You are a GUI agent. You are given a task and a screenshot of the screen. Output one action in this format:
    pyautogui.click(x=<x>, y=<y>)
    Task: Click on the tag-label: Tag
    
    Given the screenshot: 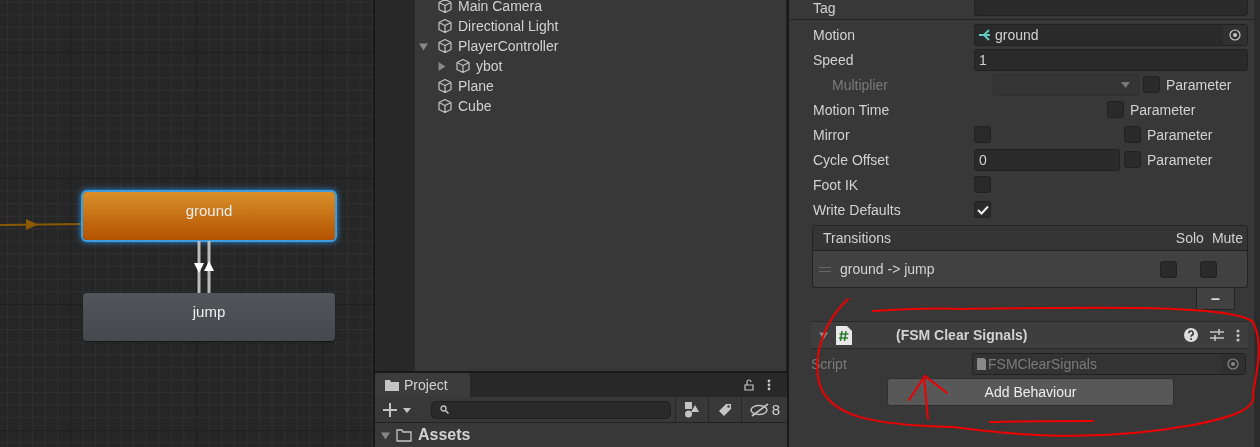 What is the action you would take?
    pyautogui.click(x=825, y=8)
    